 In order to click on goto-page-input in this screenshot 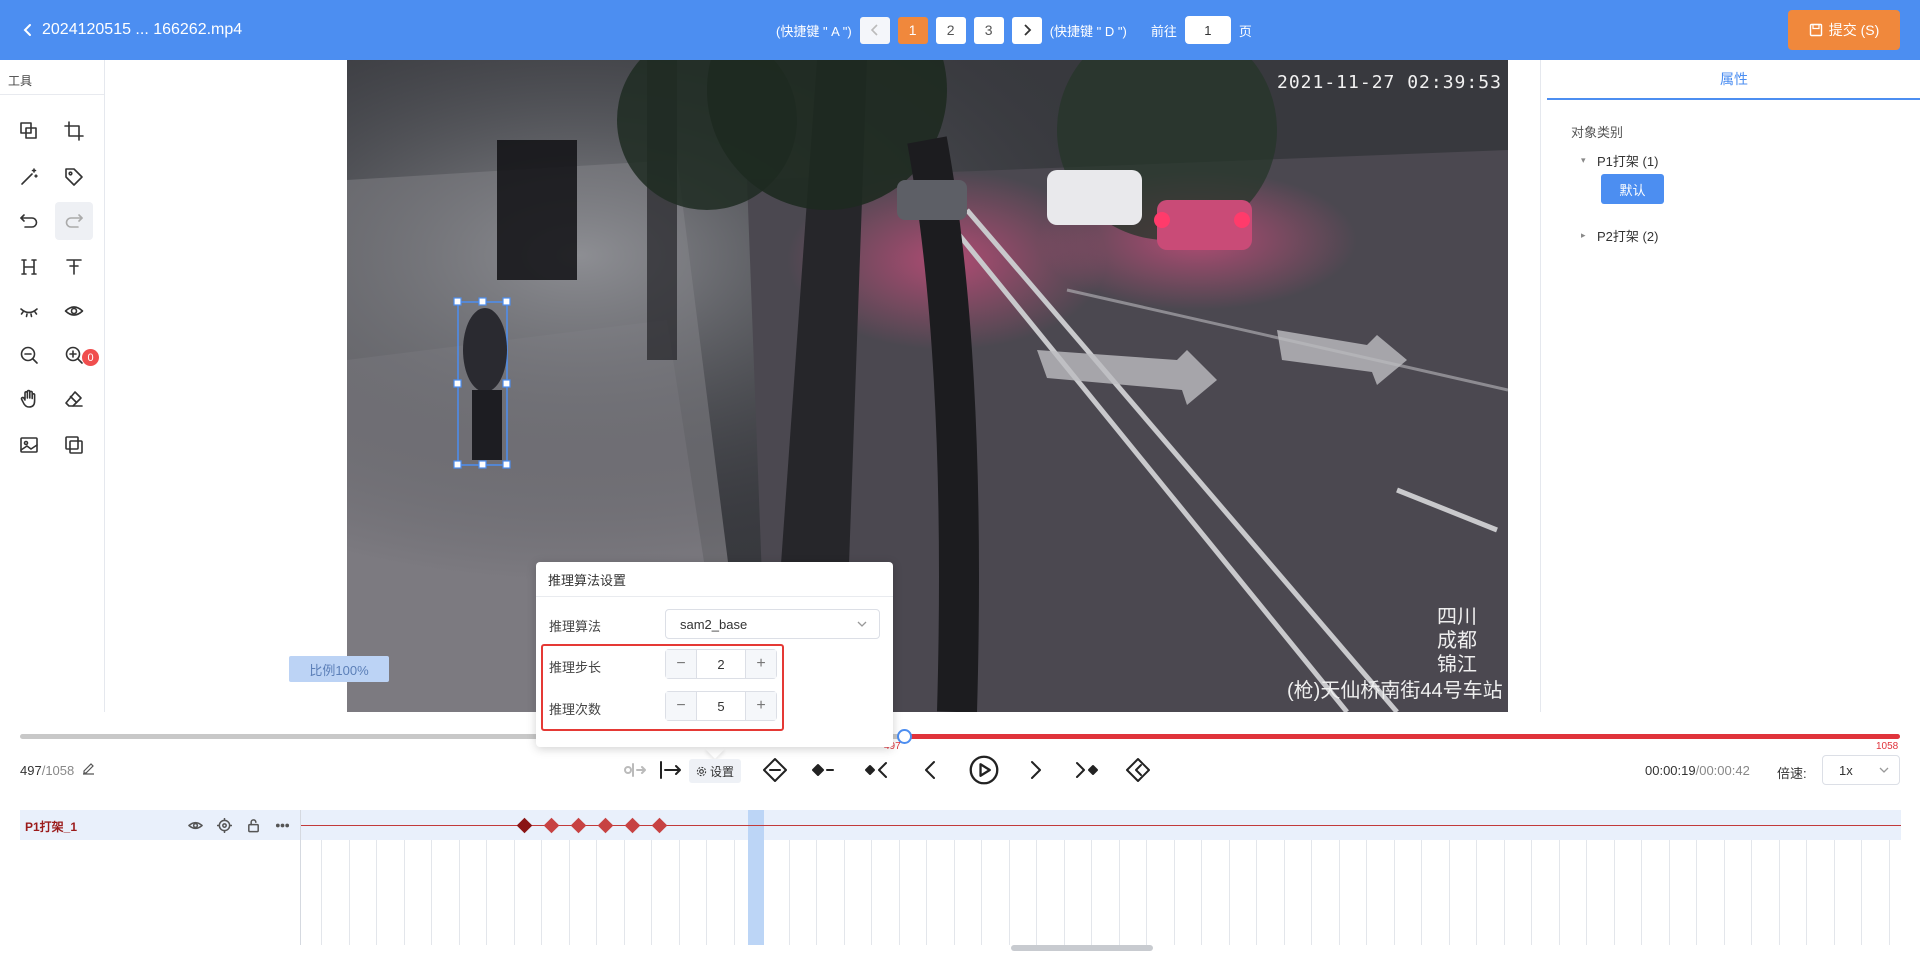, I will do `click(1207, 30)`.